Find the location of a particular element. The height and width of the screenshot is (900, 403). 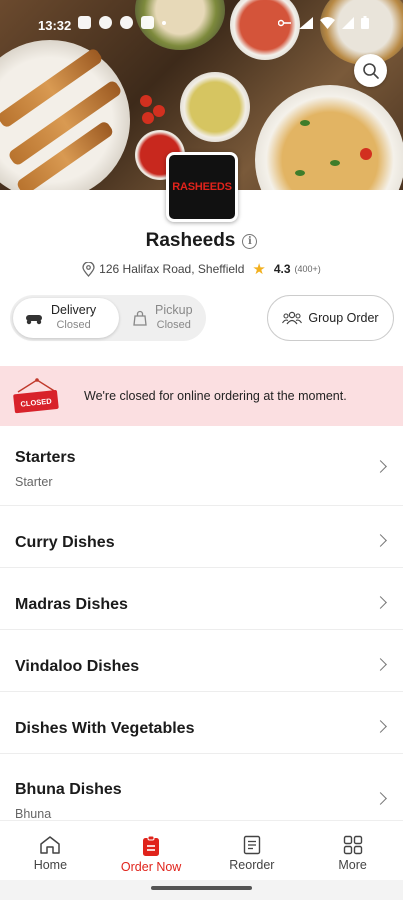

address-row: 126 Halifax Road, Sheffield ★ 4.3 (400+) is located at coordinates (201, 269).